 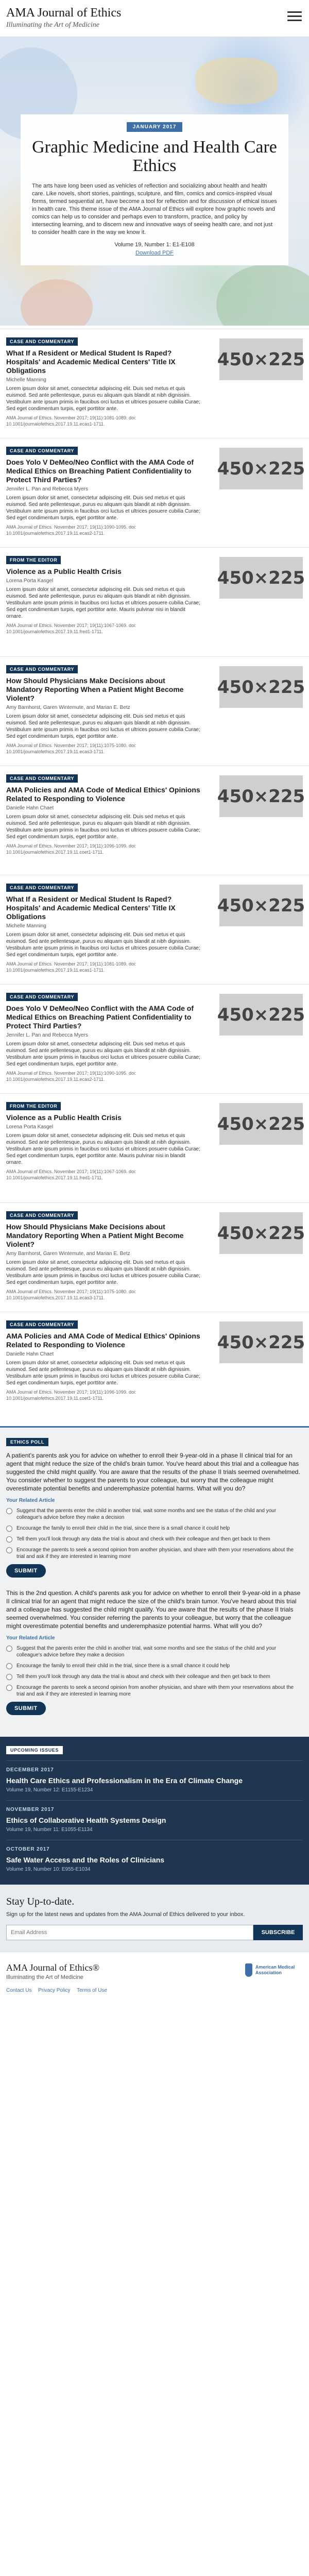 I want to click on footer-link-privacy: Privacy Policy, so click(x=54, y=1991).